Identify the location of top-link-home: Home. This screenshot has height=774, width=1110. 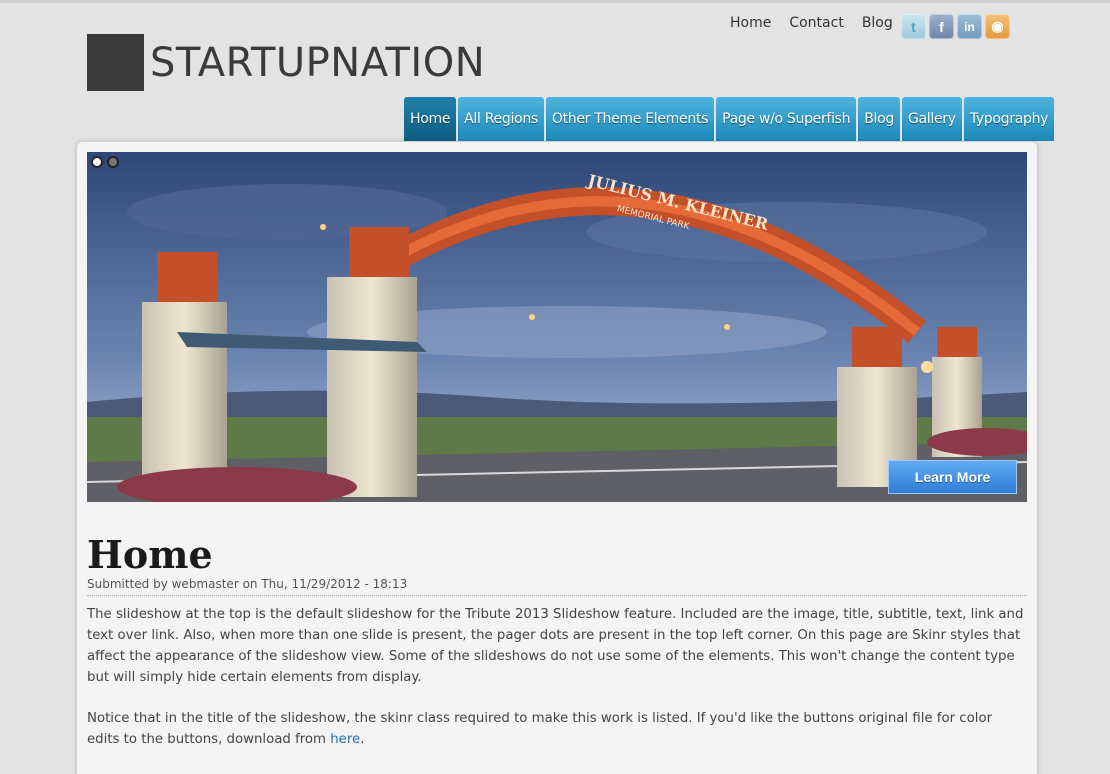
(750, 23).